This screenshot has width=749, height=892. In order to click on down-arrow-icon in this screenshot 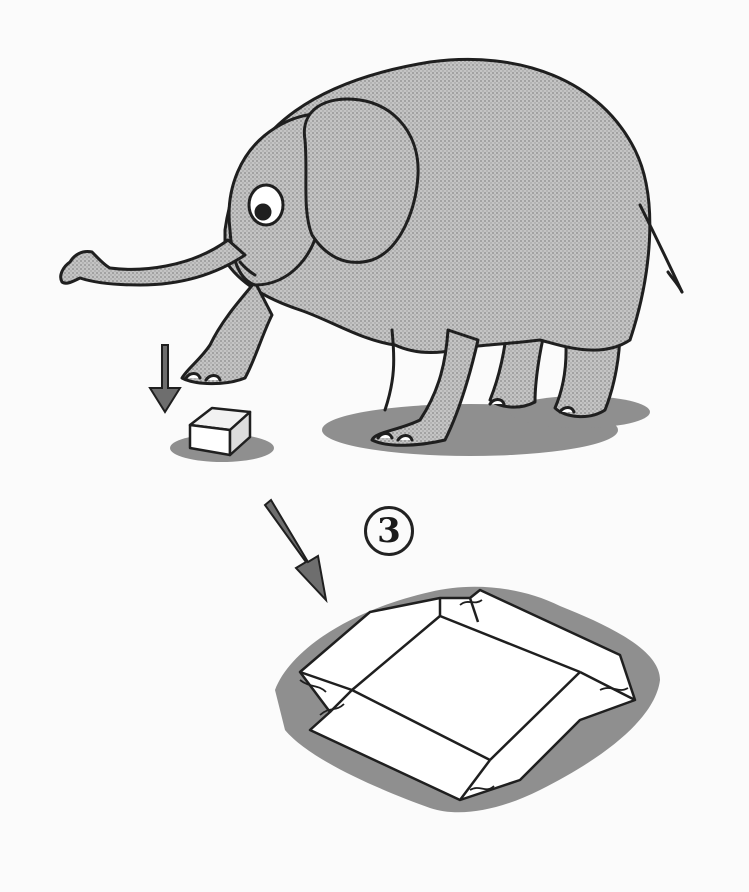, I will do `click(165, 379)`.